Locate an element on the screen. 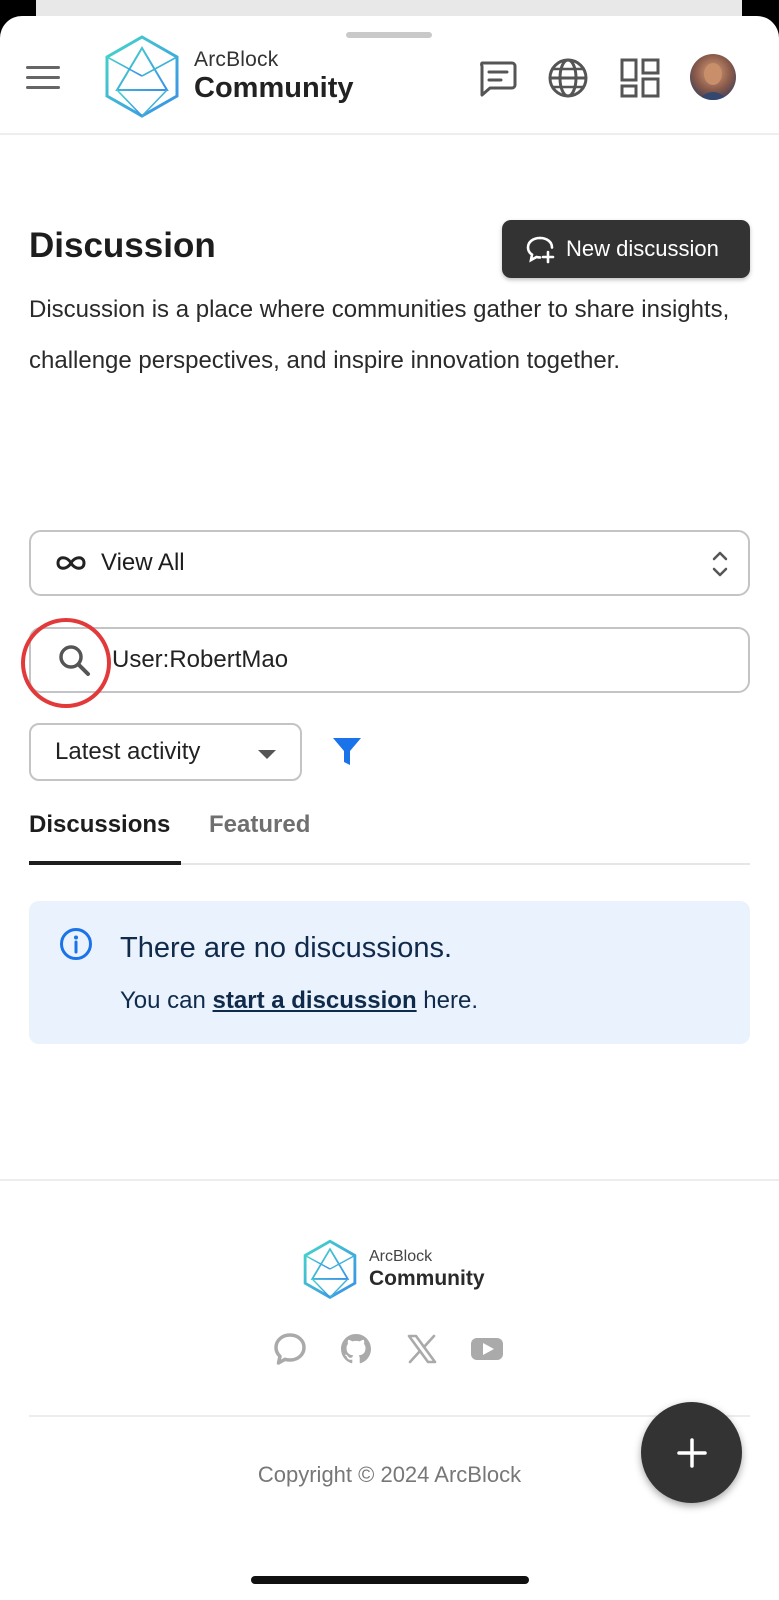 This screenshot has width=779, height=1600. avatar is located at coordinates (713, 77).